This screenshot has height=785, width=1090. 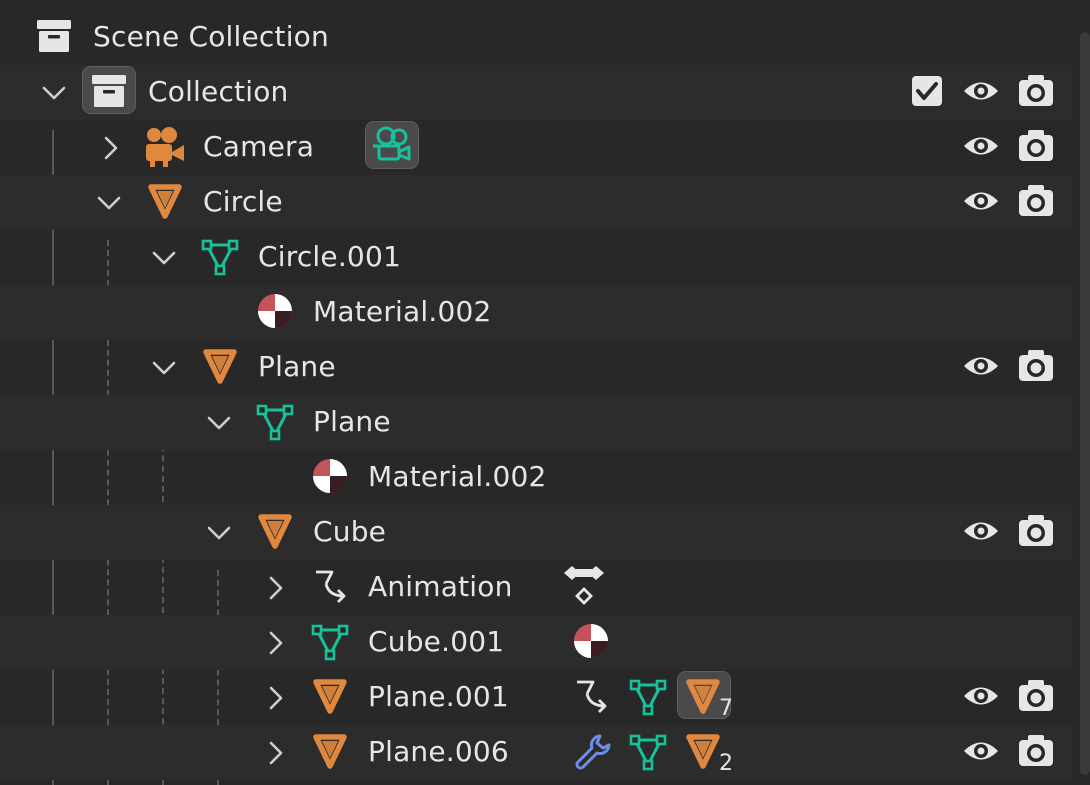 What do you see at coordinates (259, 146) in the screenshot?
I see `row-label: Camera` at bounding box center [259, 146].